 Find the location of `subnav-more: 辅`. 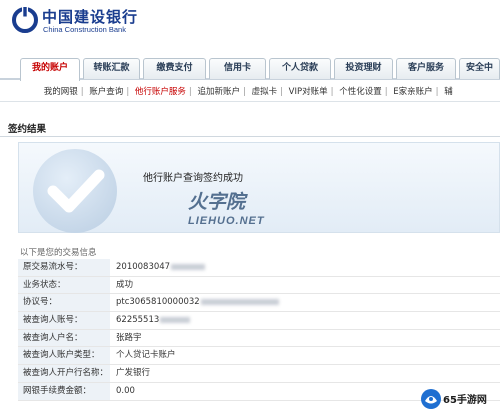

subnav-more: 辅 is located at coordinates (448, 91).